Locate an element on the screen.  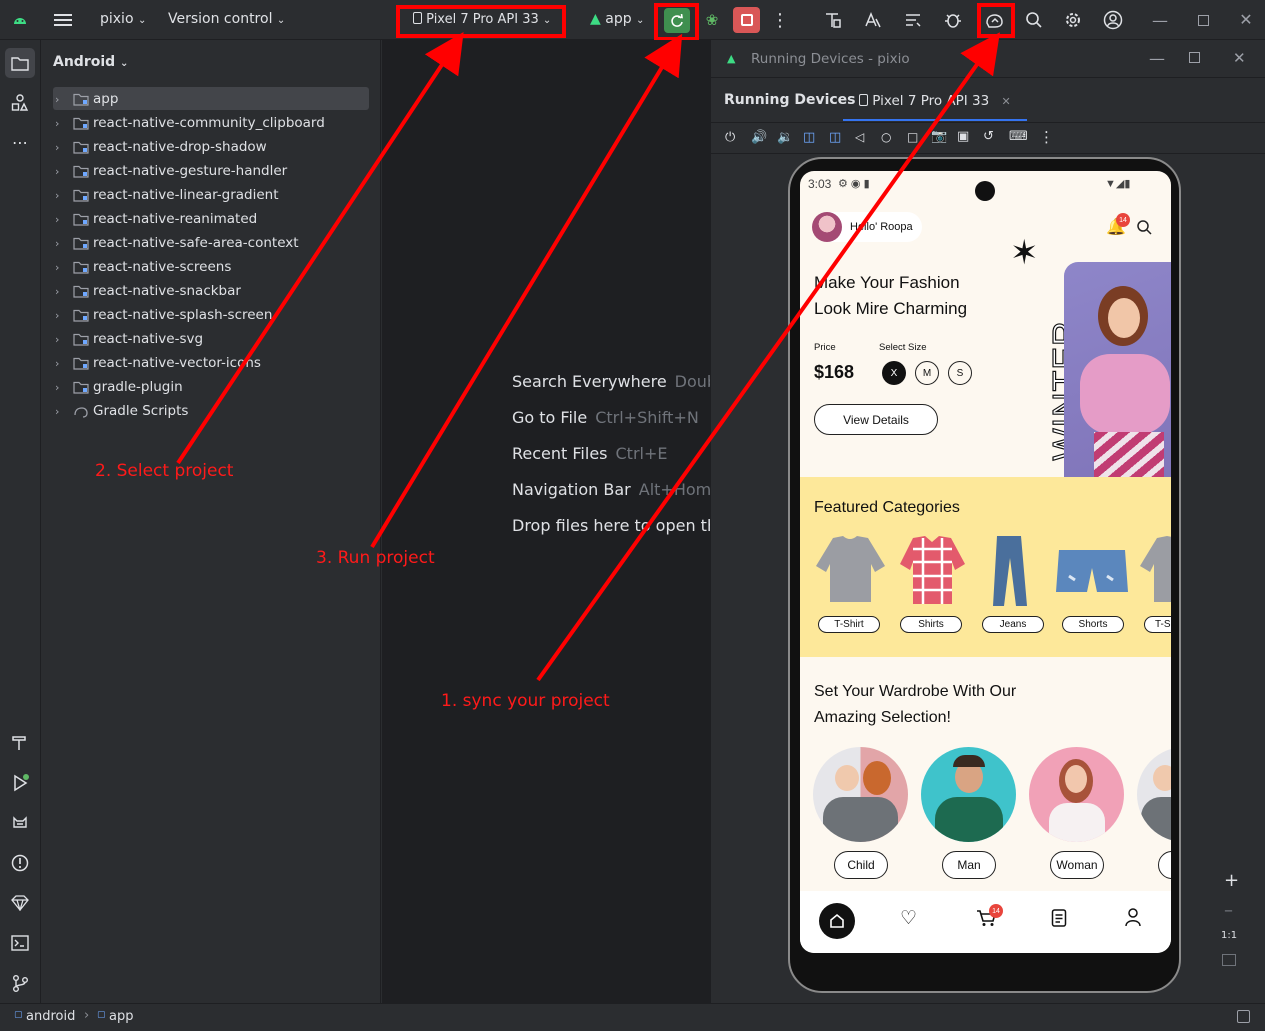
annotation-sync-project: 1. sync your project is located at coordinates (525, 701).